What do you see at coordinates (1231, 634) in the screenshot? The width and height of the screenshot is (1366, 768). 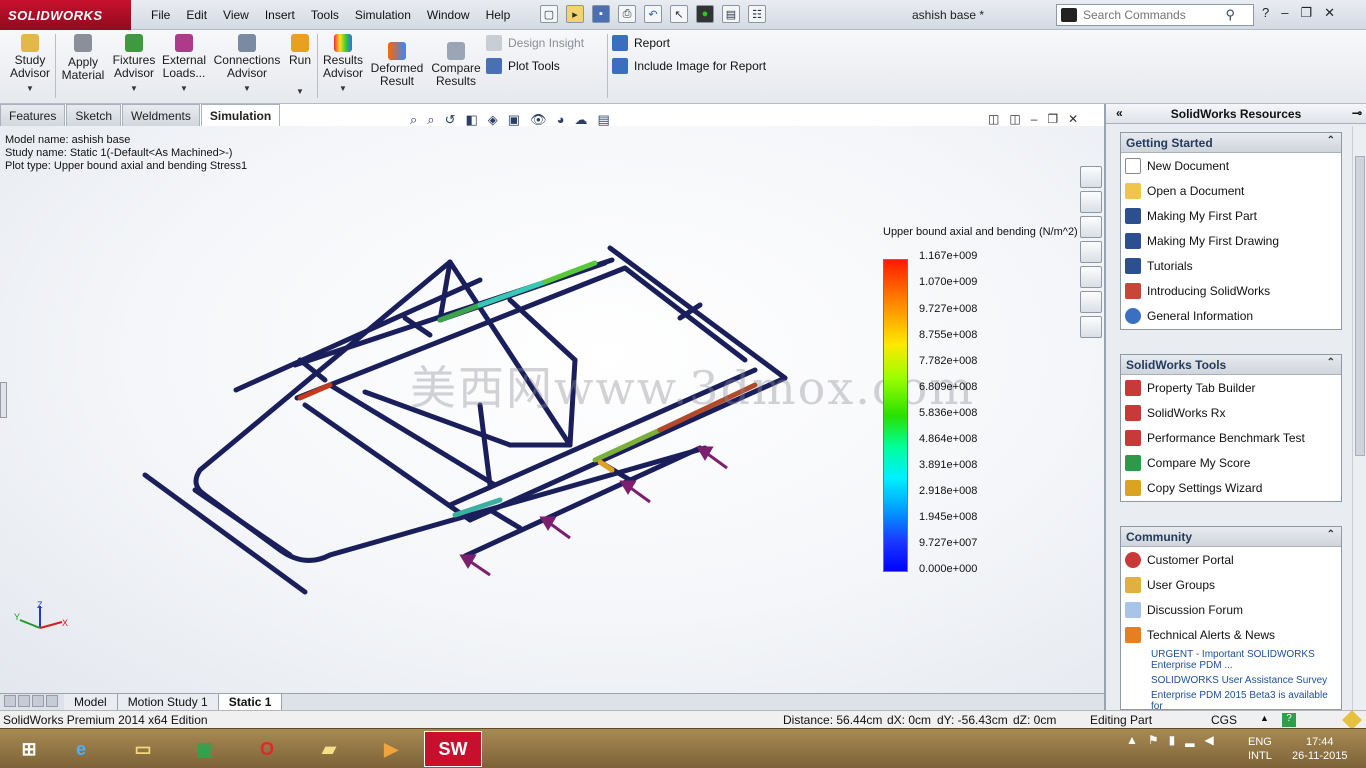 I see `link-technical-alerts: Technical Alerts & News` at bounding box center [1231, 634].